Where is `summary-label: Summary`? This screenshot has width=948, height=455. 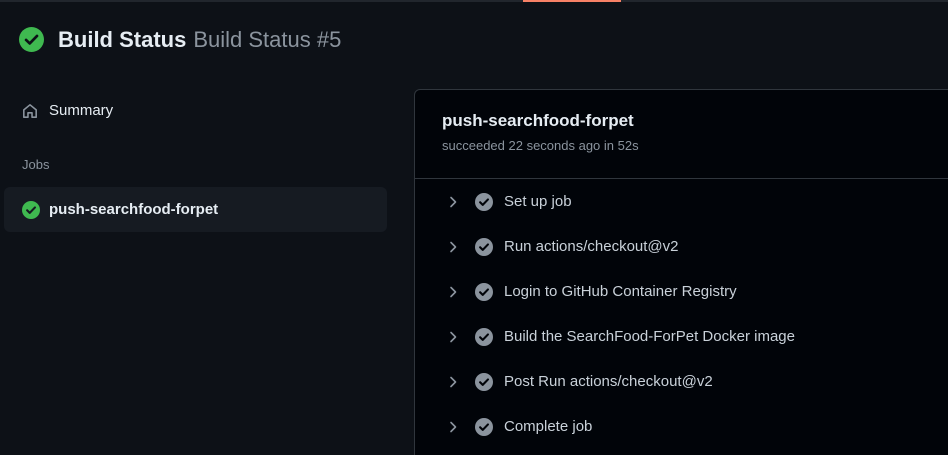 summary-label: Summary is located at coordinates (81, 110).